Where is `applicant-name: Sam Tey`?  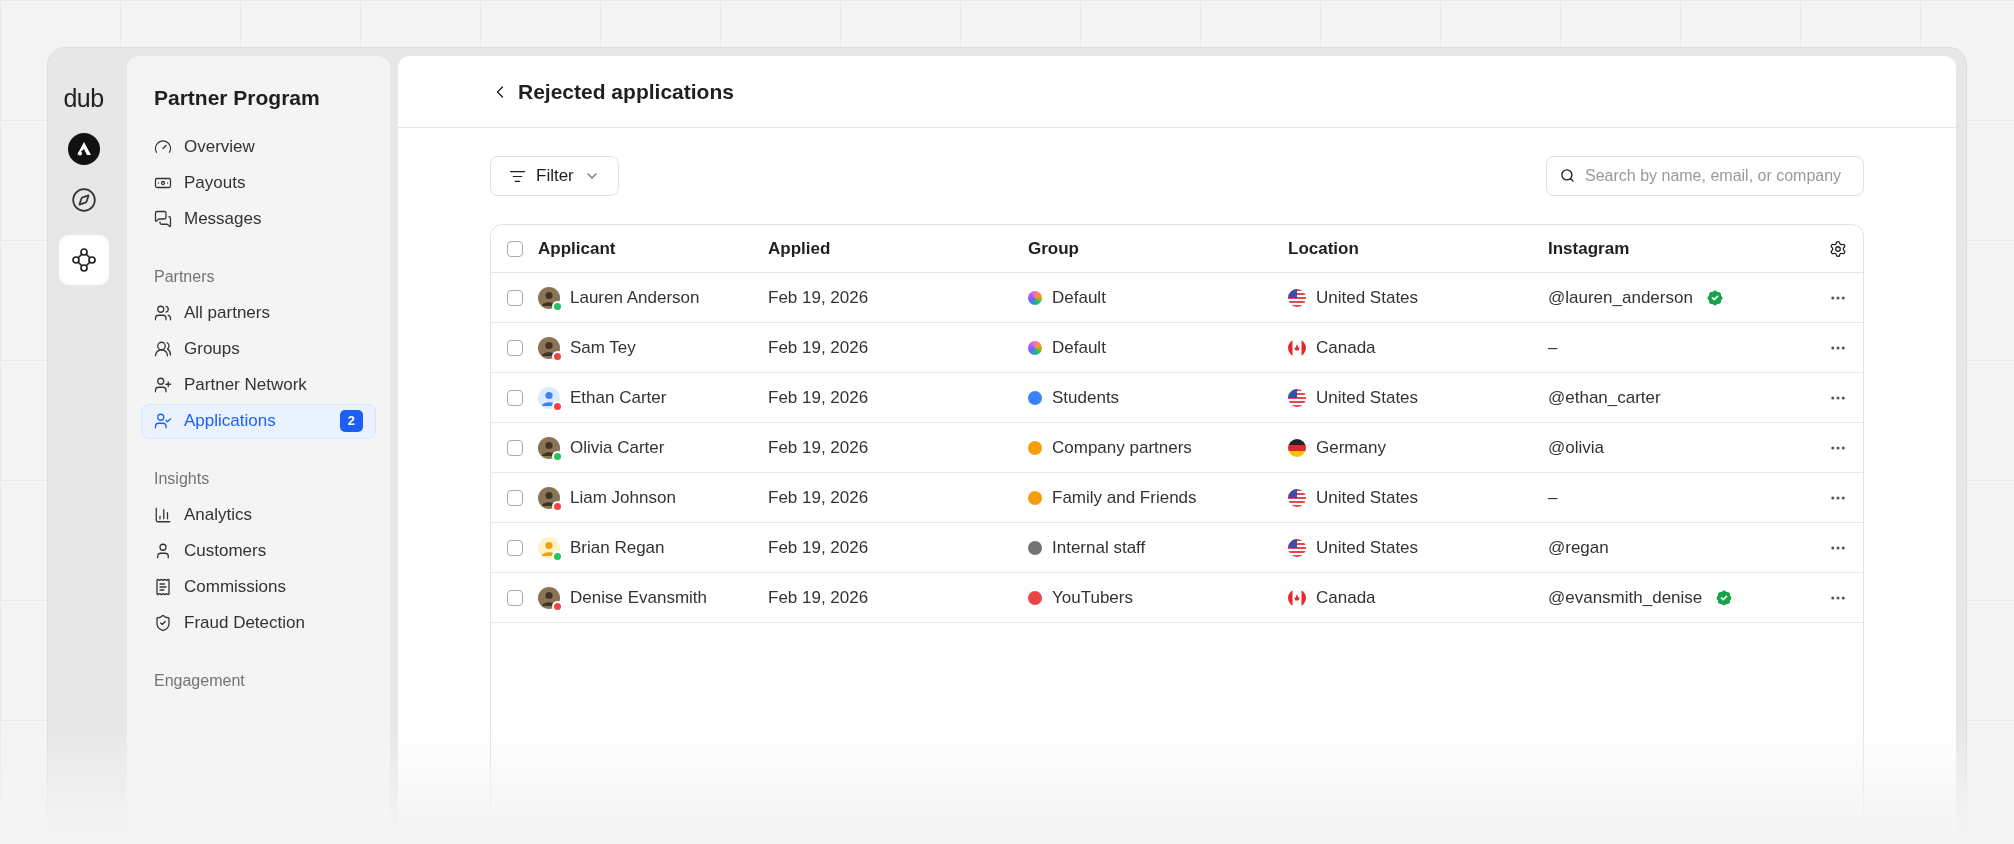 applicant-name: Sam Tey is located at coordinates (603, 347).